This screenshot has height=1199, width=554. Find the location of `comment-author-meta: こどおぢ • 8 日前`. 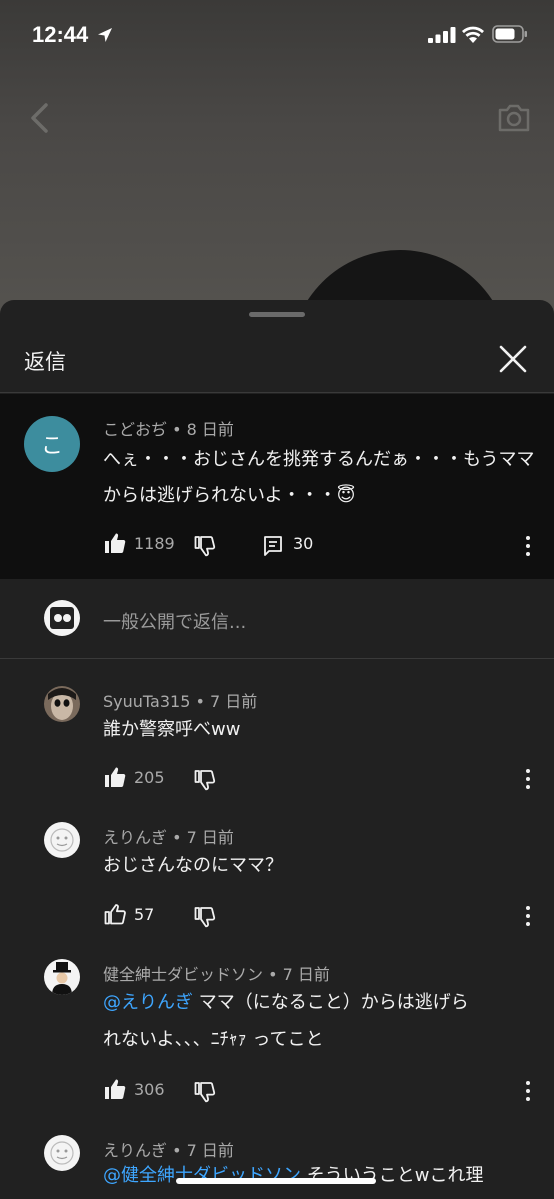

comment-author-meta: こどおぢ • 8 日前 is located at coordinates (168, 429).